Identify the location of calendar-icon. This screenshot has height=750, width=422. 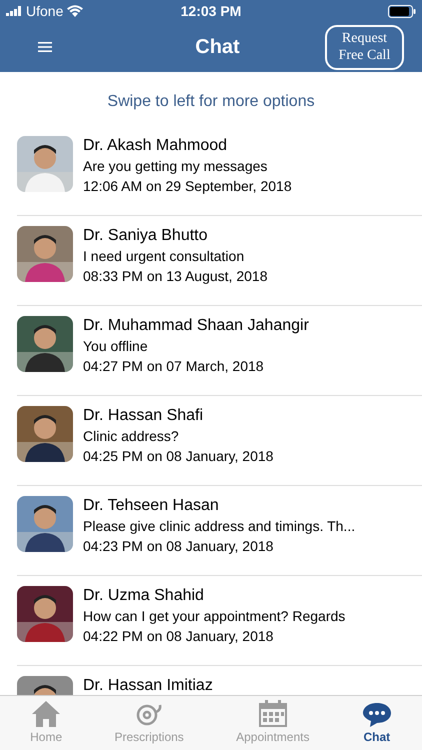
(273, 714).